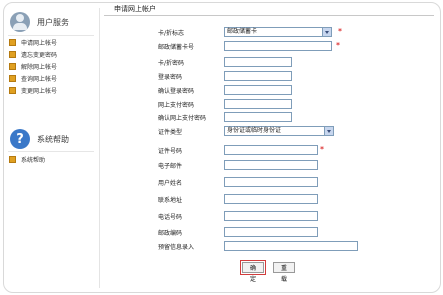  I want to click on reserved-info-label: 预留信息录入, so click(176, 247).